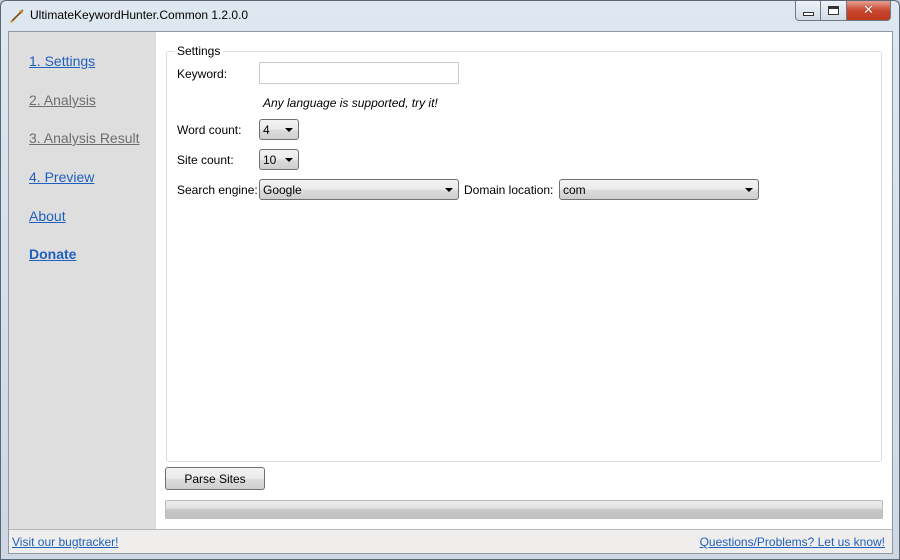 Image resolution: width=900 pixels, height=560 pixels. I want to click on sidebar-item-settings: 1. Settings, so click(62, 61).